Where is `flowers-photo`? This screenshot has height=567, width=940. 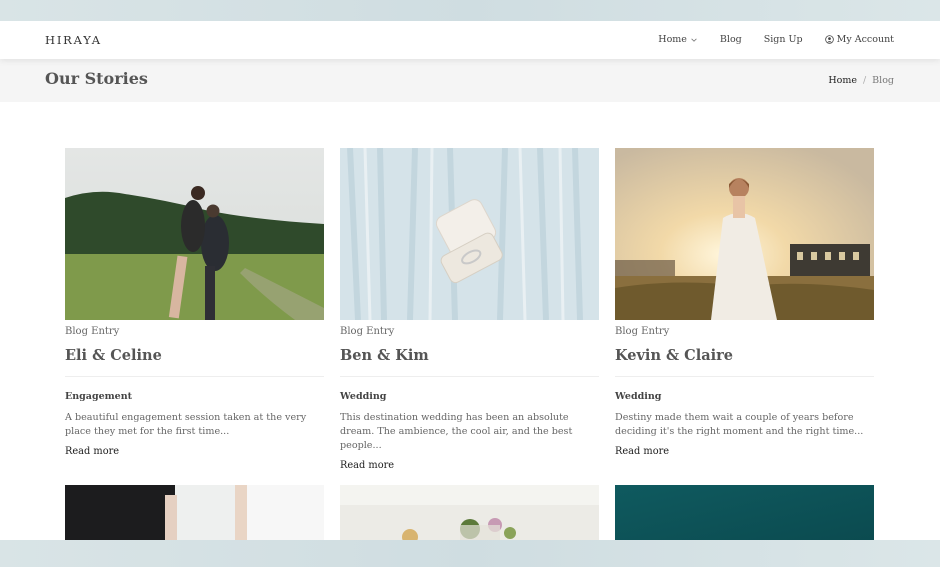 flowers-photo is located at coordinates (469, 512).